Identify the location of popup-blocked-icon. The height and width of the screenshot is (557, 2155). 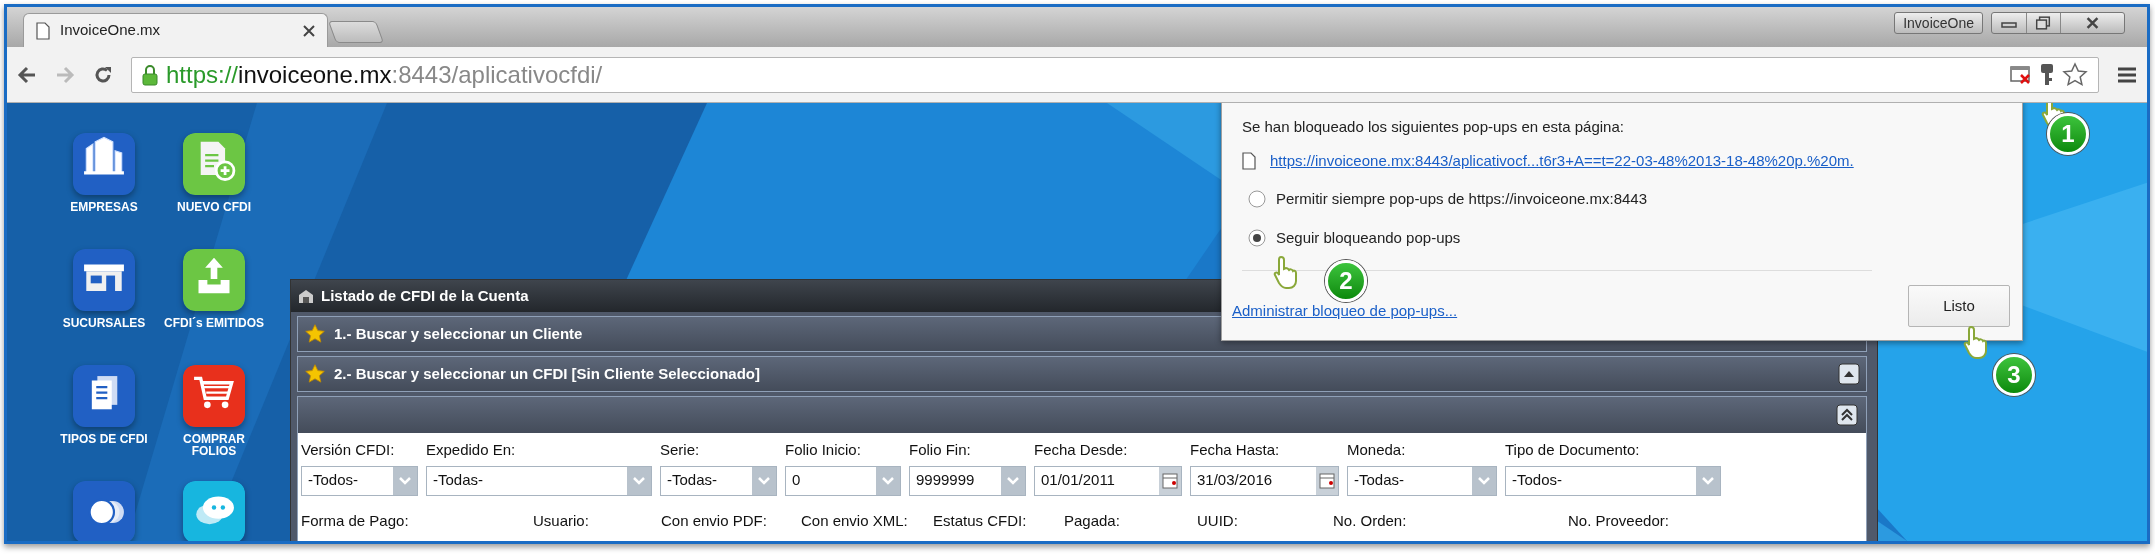
(2021, 74).